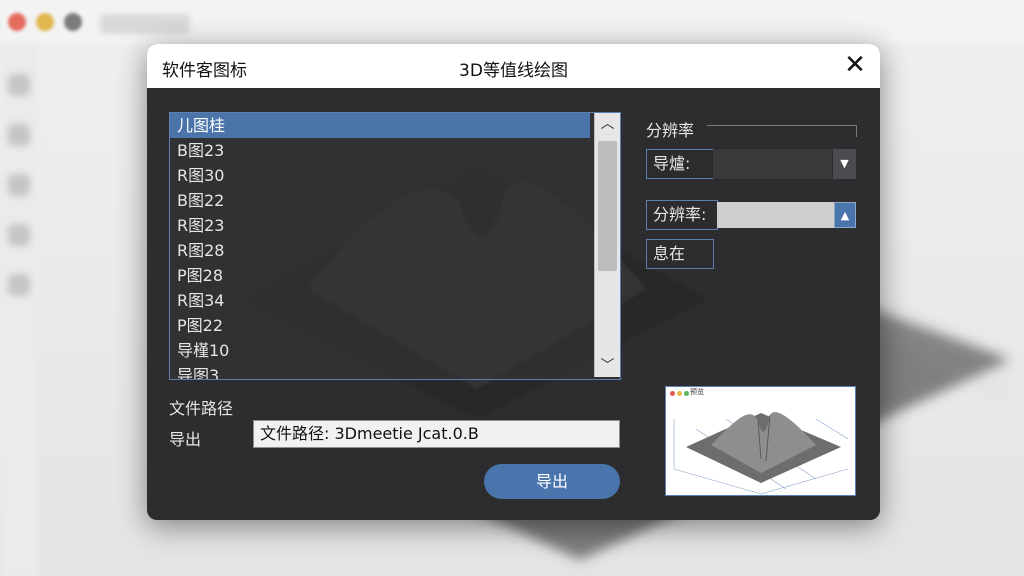 Image resolution: width=1024 pixels, height=576 pixels. Describe the element at coordinates (680, 164) in the screenshot. I see `format-select-label: 导爐:` at that location.